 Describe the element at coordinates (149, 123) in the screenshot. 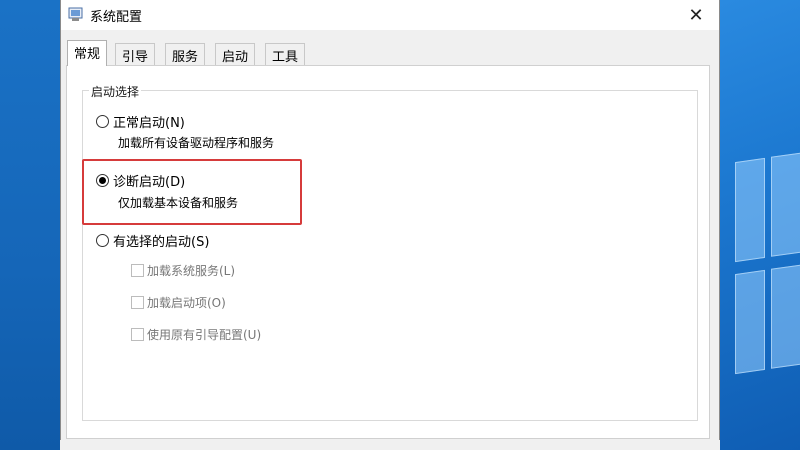

I see `radio-label: 正常启动(N)` at that location.